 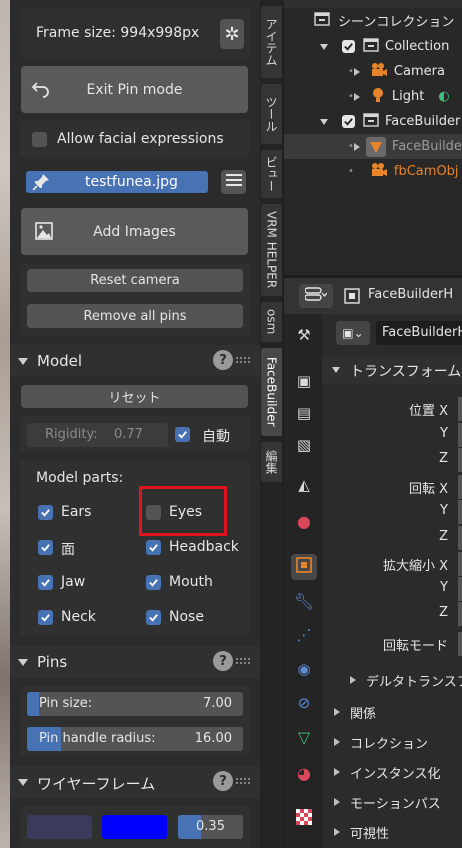 I want to click on tab-view: ビュー, so click(x=271, y=174).